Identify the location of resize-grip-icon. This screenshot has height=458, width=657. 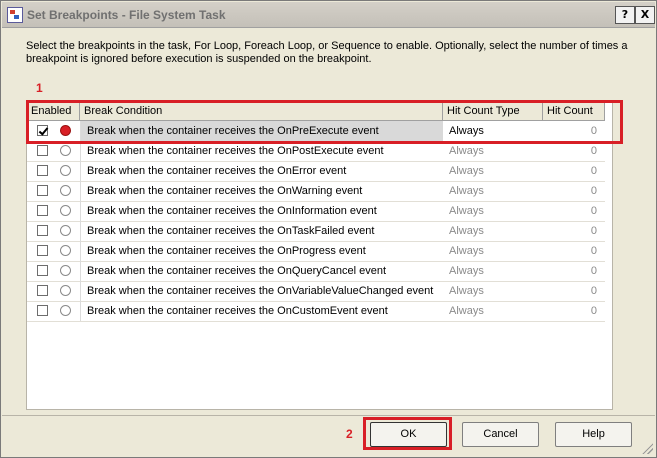
(647, 448).